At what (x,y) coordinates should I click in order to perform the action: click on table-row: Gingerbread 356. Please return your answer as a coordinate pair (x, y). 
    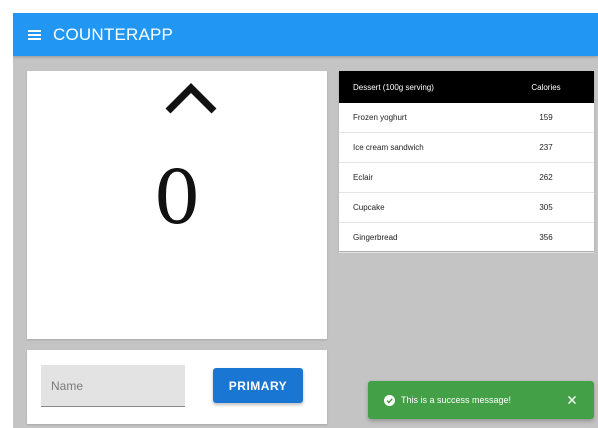
    Looking at the image, I should click on (466, 237).